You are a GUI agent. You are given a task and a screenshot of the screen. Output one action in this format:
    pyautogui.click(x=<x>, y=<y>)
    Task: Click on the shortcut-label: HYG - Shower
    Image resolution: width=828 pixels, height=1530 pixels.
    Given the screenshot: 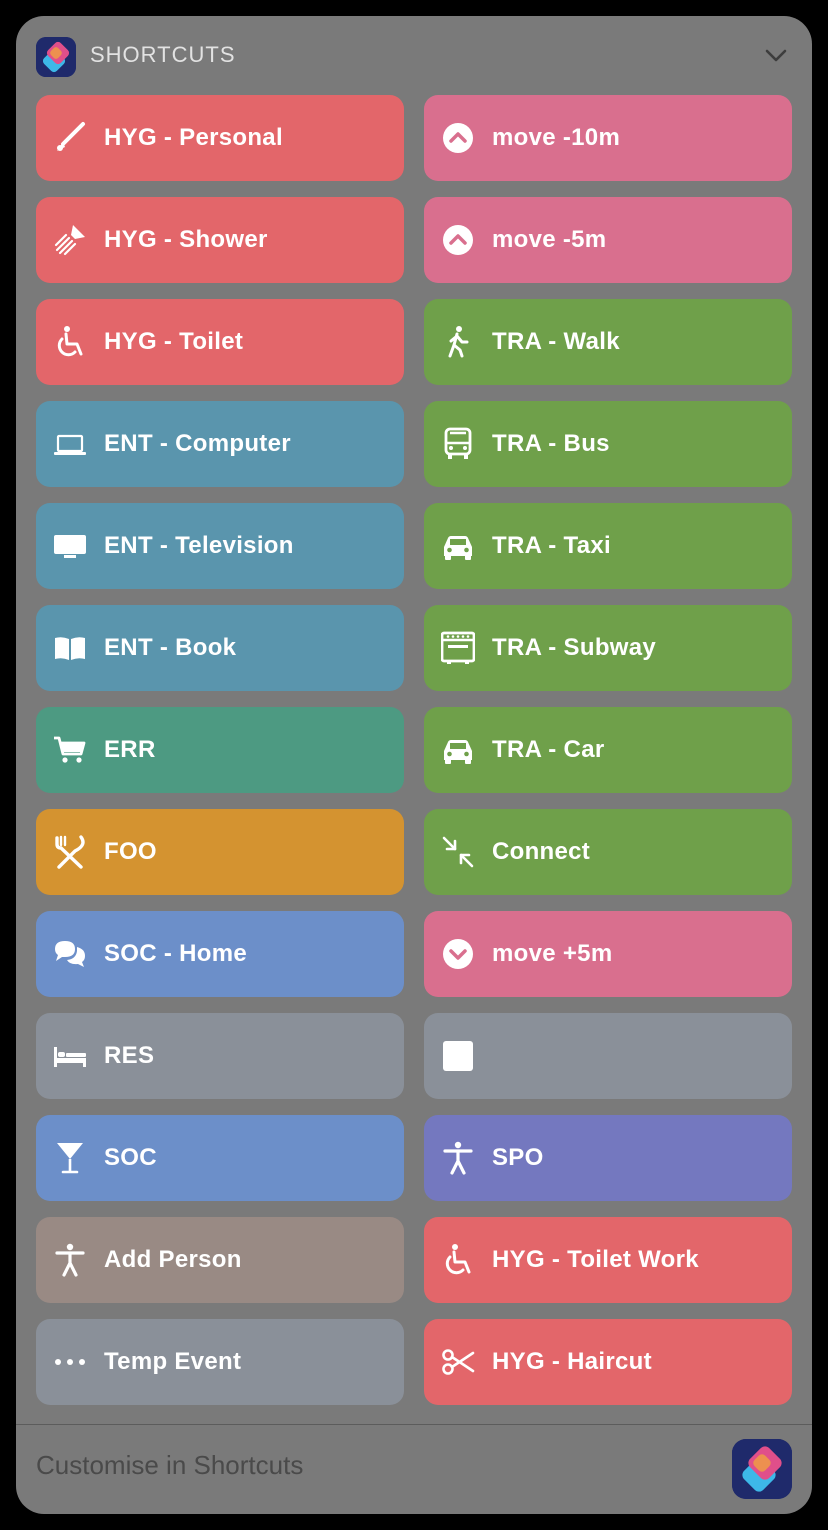 What is the action you would take?
    pyautogui.click(x=186, y=239)
    